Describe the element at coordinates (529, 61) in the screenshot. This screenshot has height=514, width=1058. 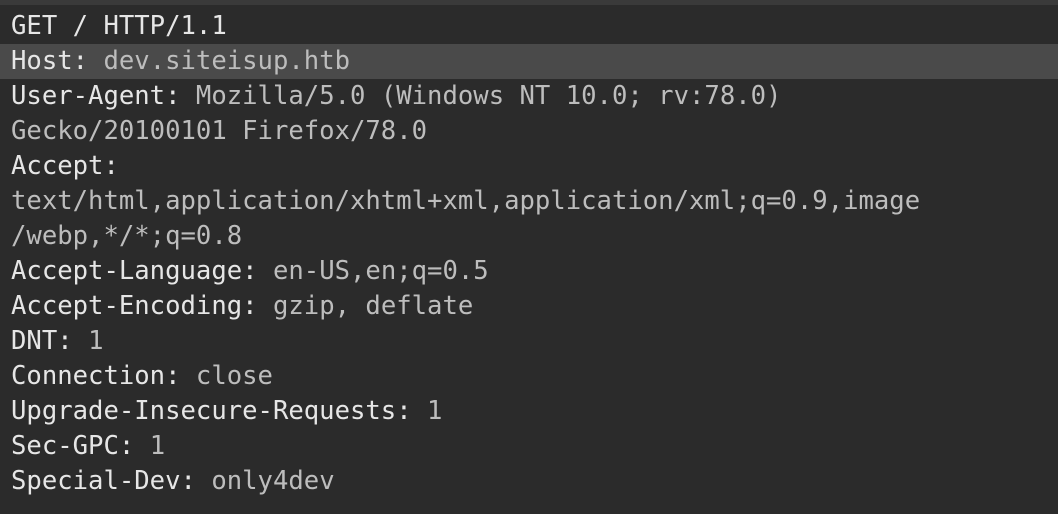
I see `header-line-host: Host: dev.siteisup.htb` at that location.